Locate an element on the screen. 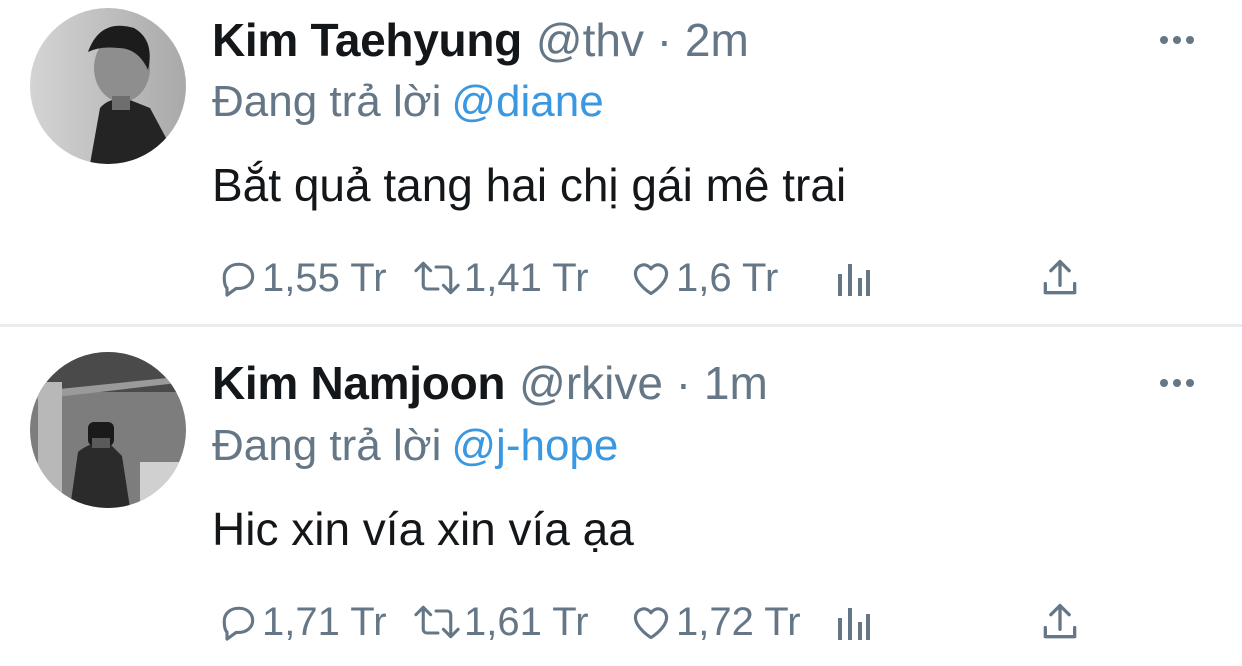 This screenshot has width=1242, height=666. timestamp: 2m is located at coordinates (717, 40).